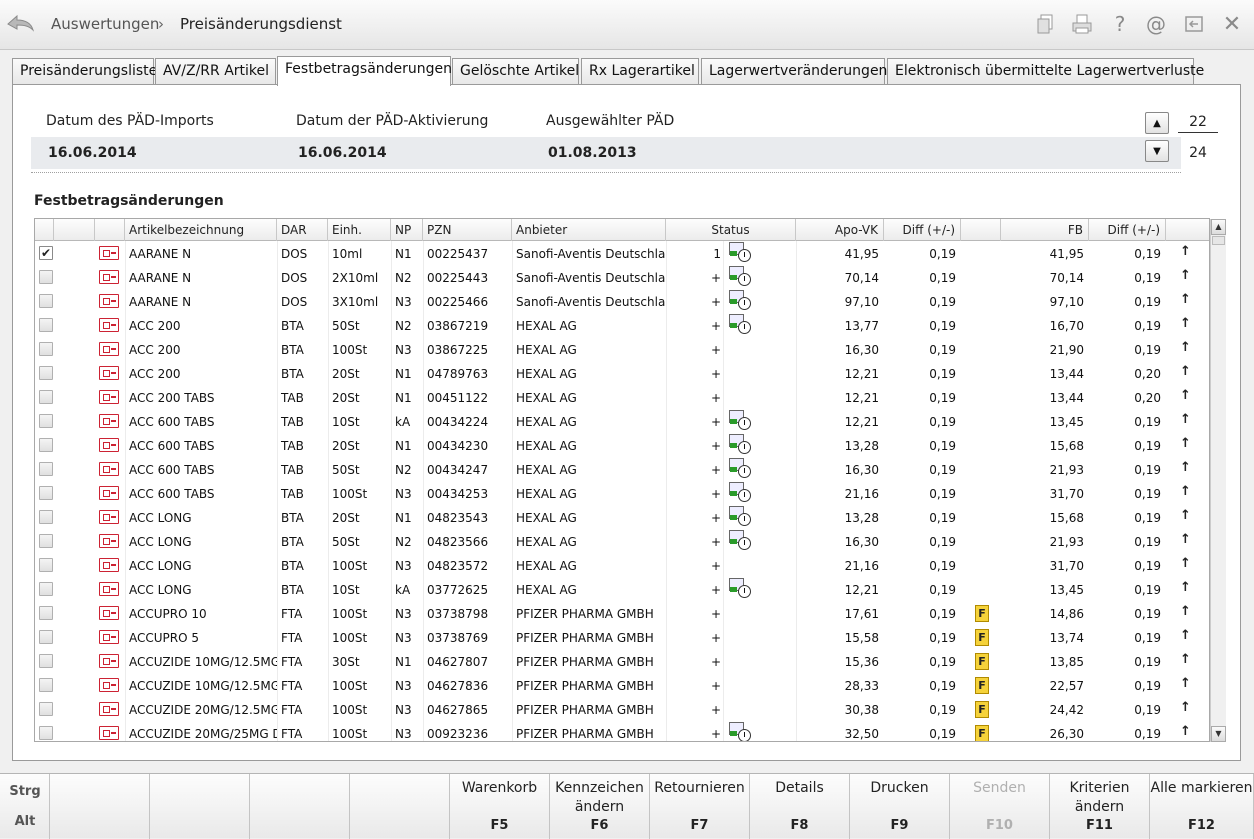 This screenshot has height=839, width=1254. Describe the element at coordinates (800, 806) in the screenshot. I see `function-key-f8: Details F8` at that location.